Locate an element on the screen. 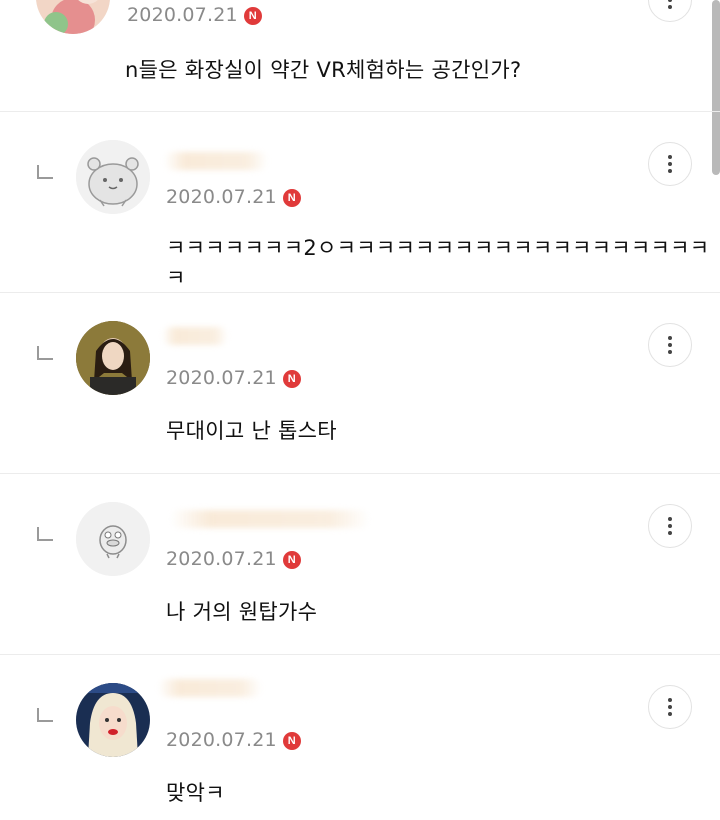  comment-text: 맞악ㅋ is located at coordinates (195, 793).